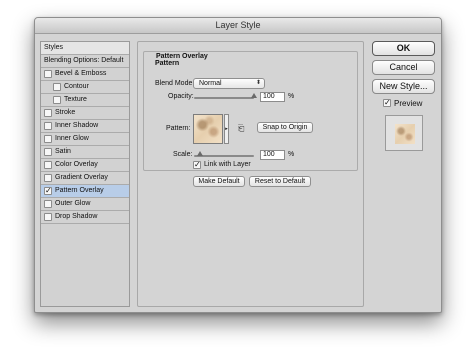 The image size is (474, 359). What do you see at coordinates (77, 125) in the screenshot?
I see `style-item-label: Inner Shadow` at bounding box center [77, 125].